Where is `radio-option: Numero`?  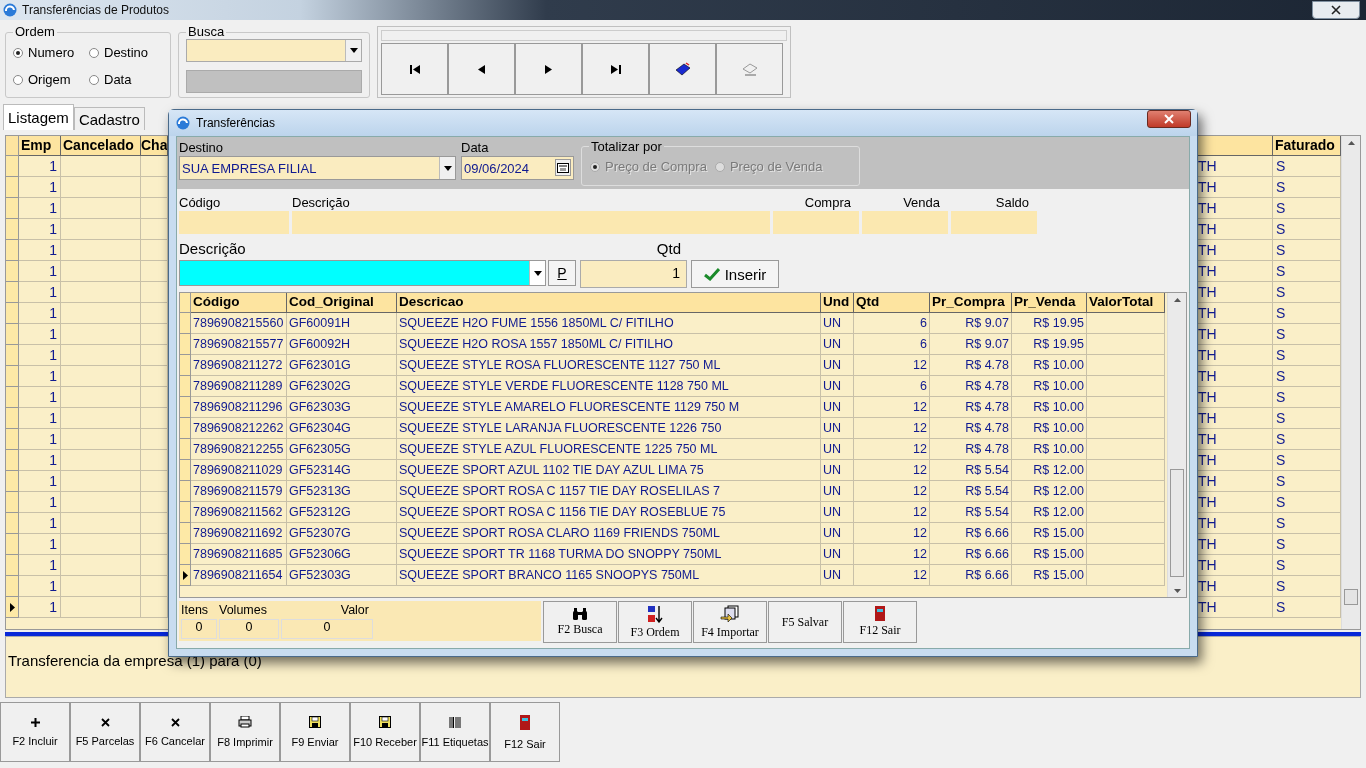 radio-option: Numero is located at coordinates (51, 52).